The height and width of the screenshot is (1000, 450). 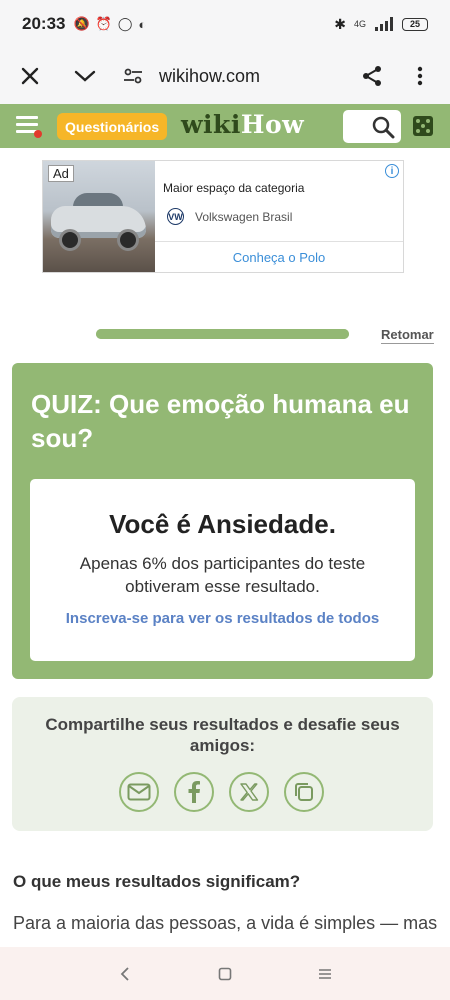 What do you see at coordinates (29, 127) in the screenshot?
I see `menu-button` at bounding box center [29, 127].